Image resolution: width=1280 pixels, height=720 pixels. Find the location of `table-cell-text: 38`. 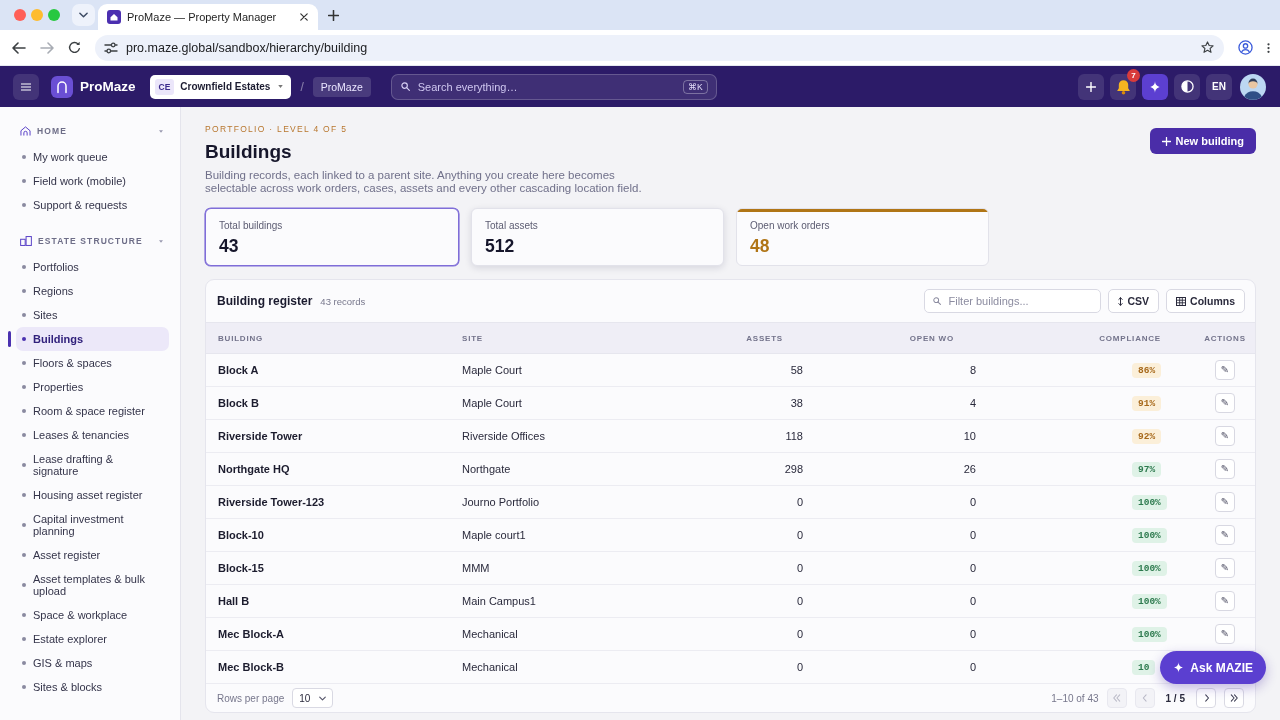

table-cell-text: 38 is located at coordinates (796, 403).